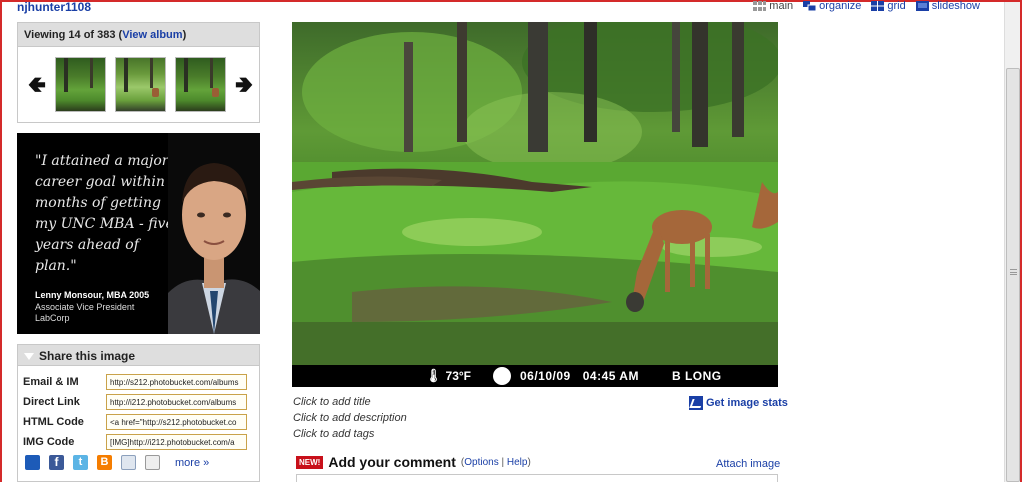  I want to click on facebook-icon: f, so click(56, 462).